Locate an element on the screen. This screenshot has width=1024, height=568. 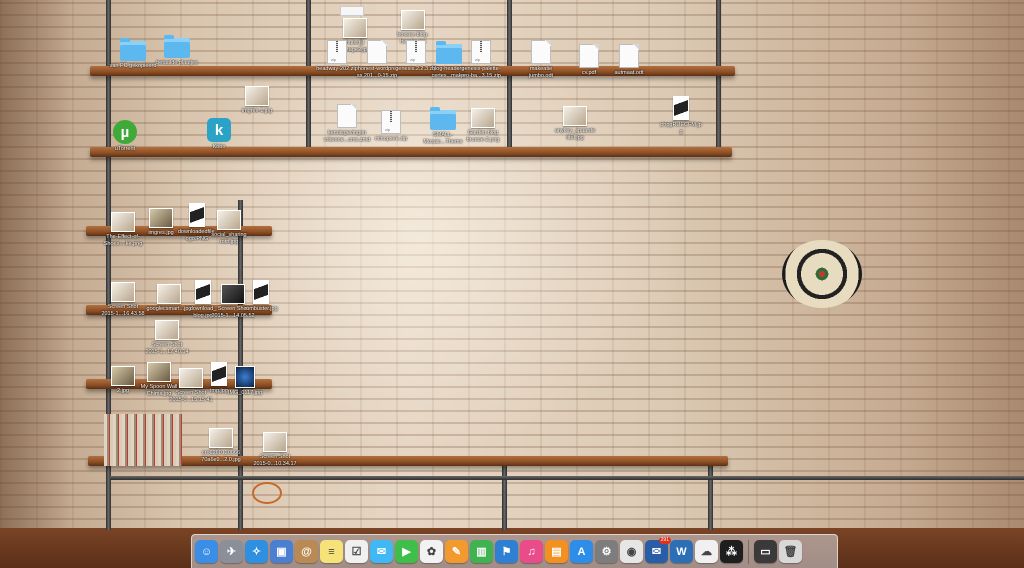
desktop-icon-label: IMG_0117.jpg is located at coordinates (245, 393).